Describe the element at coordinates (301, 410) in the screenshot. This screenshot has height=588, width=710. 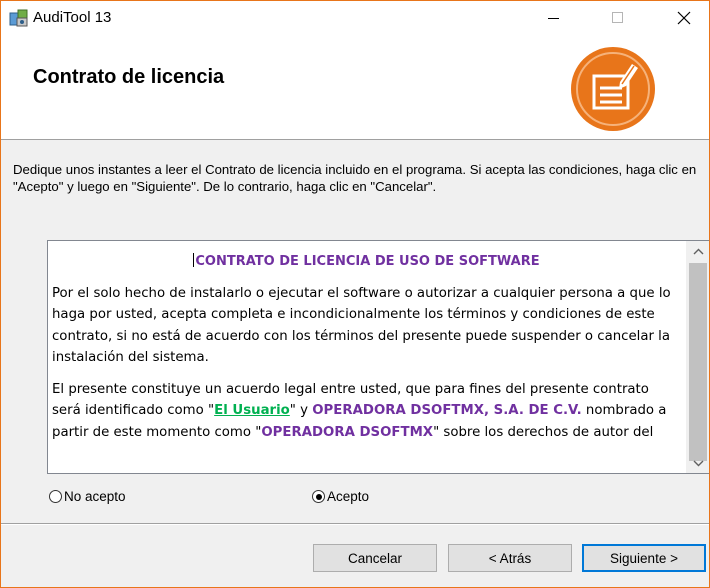
I see `license-text-segment: " y` at that location.